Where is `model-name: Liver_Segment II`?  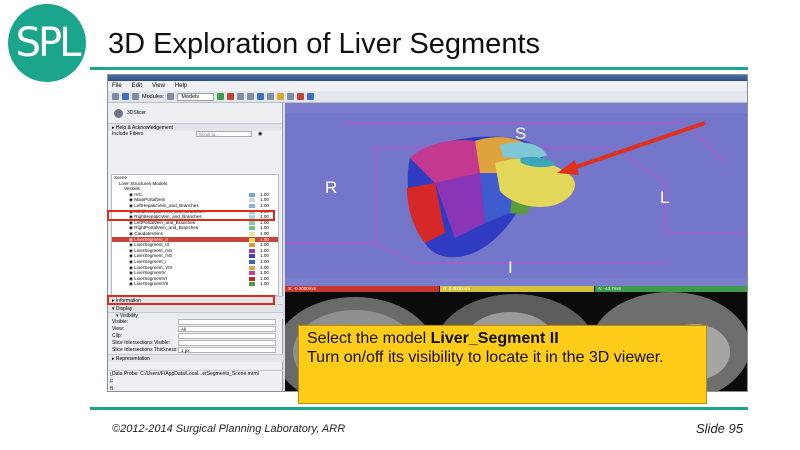
model-name: Liver_Segment II is located at coordinates (494, 338).